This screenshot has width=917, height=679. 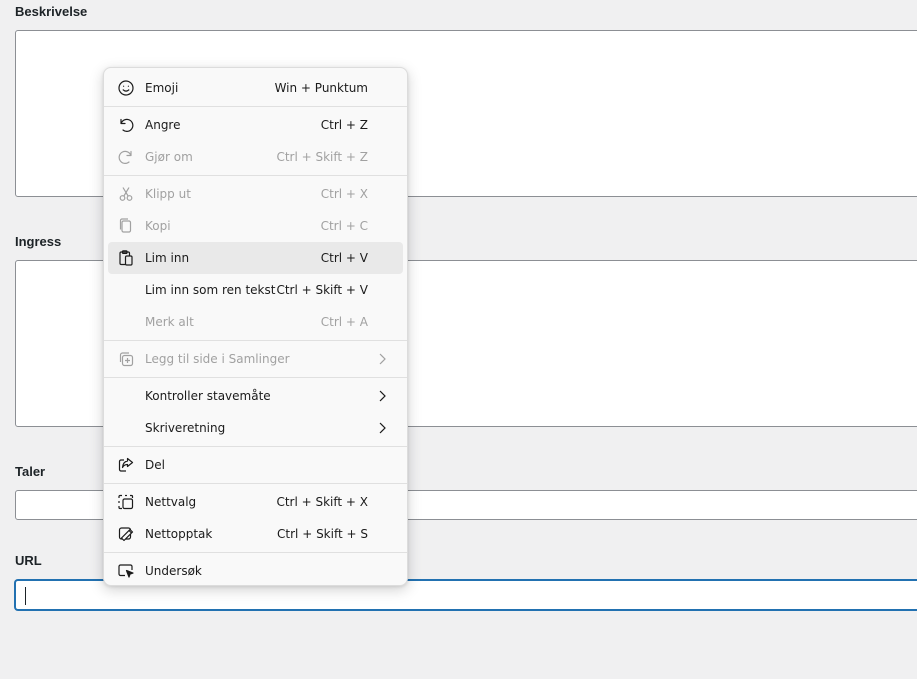 What do you see at coordinates (185, 428) in the screenshot?
I see `menu-item-label: Skriveretning` at bounding box center [185, 428].